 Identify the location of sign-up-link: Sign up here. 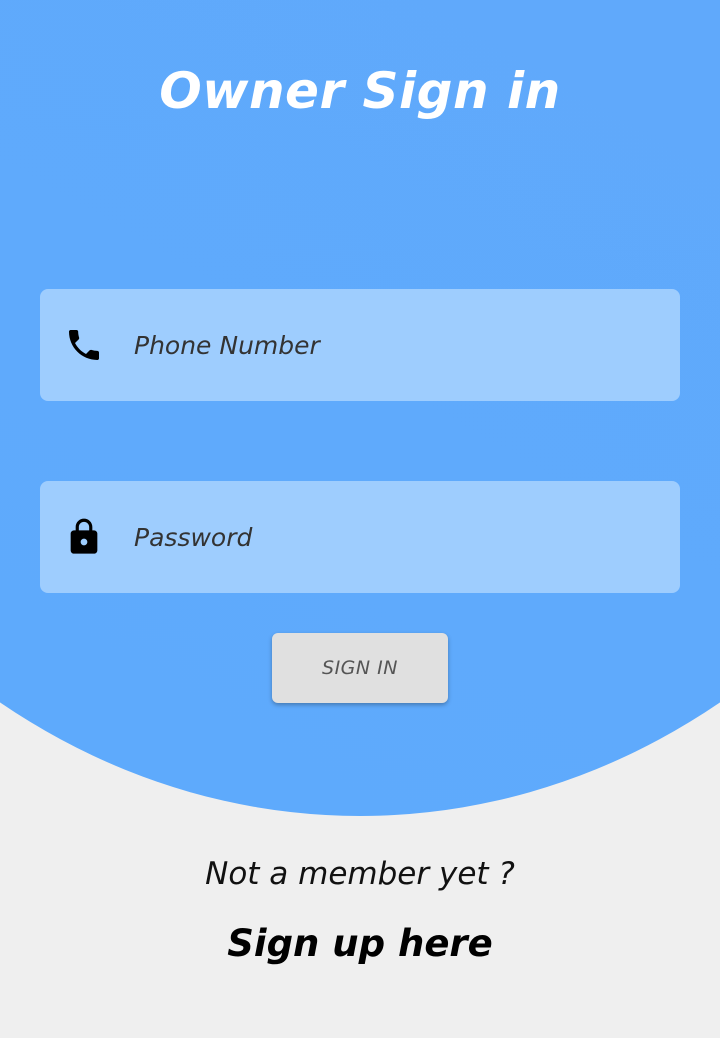
(360, 943).